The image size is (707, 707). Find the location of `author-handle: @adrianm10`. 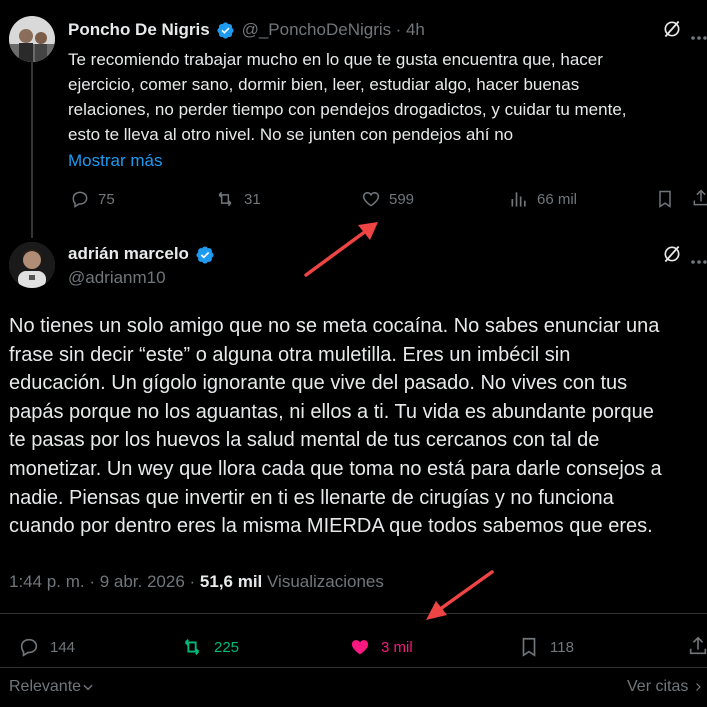

author-handle: @adrianm10 is located at coordinates (117, 278).